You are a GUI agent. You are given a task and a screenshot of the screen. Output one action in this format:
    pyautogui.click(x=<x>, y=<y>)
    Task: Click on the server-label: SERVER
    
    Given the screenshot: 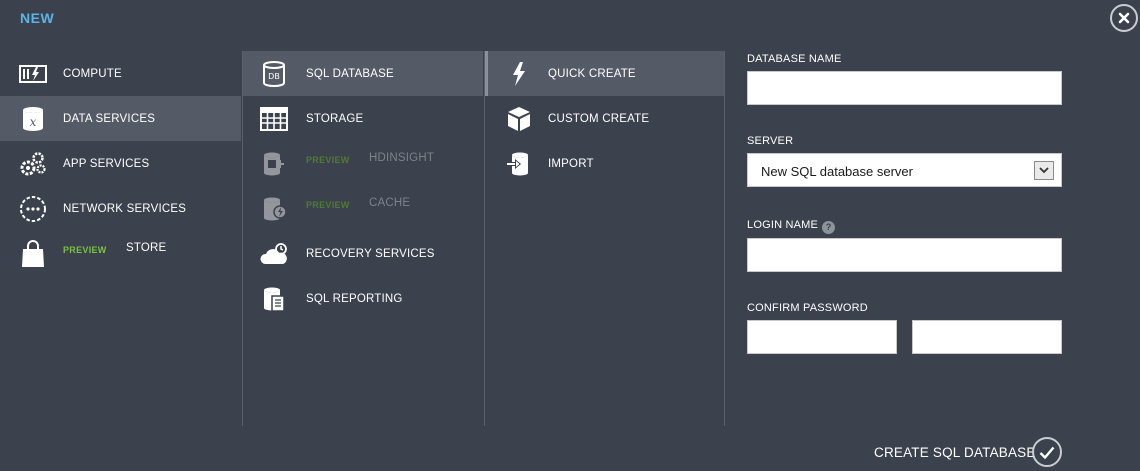 What is the action you would take?
    pyautogui.click(x=770, y=141)
    